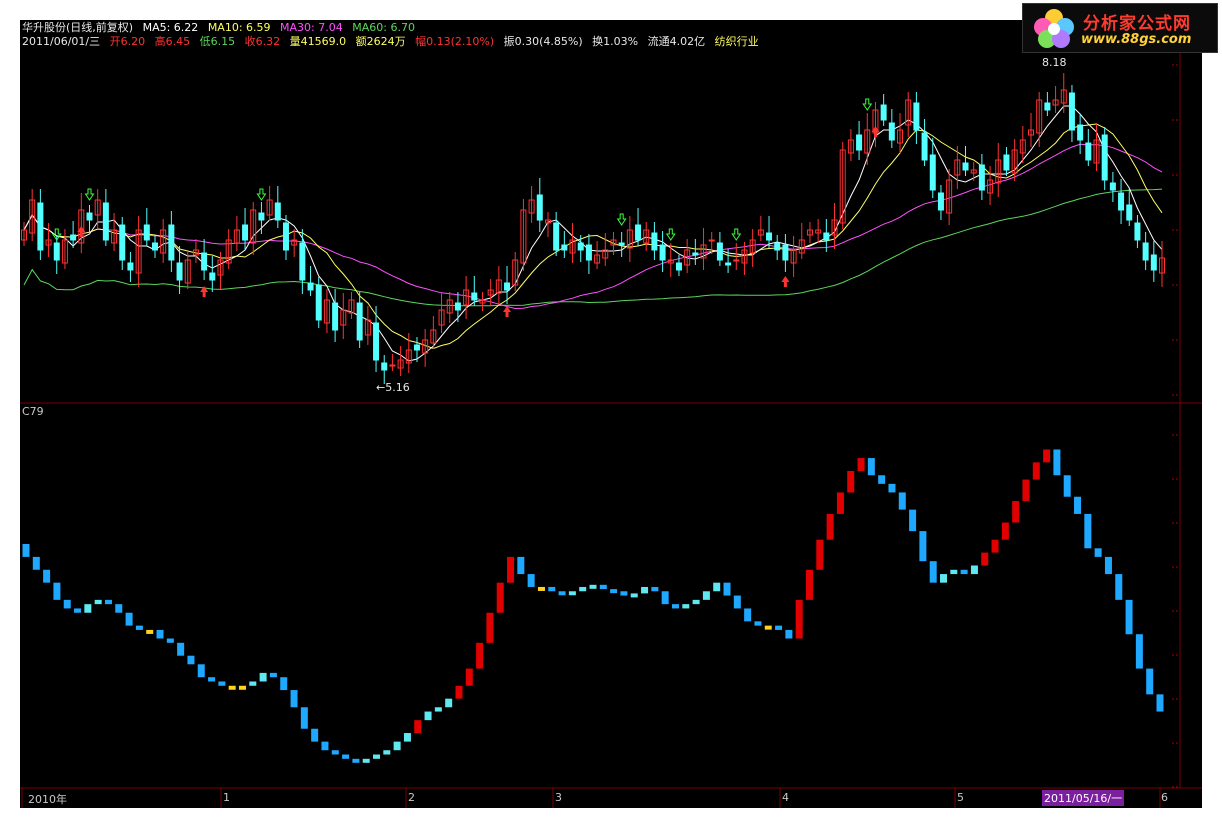  Describe the element at coordinates (33, 411) in the screenshot. I see `indicator-label: C79` at that location.